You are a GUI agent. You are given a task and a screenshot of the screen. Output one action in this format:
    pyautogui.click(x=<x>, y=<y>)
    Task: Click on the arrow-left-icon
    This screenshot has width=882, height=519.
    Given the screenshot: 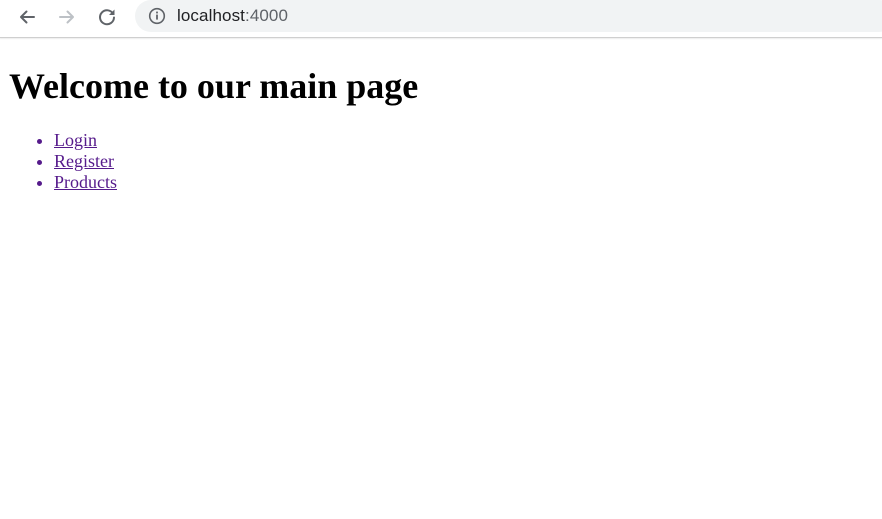 What is the action you would take?
    pyautogui.click(x=27, y=17)
    